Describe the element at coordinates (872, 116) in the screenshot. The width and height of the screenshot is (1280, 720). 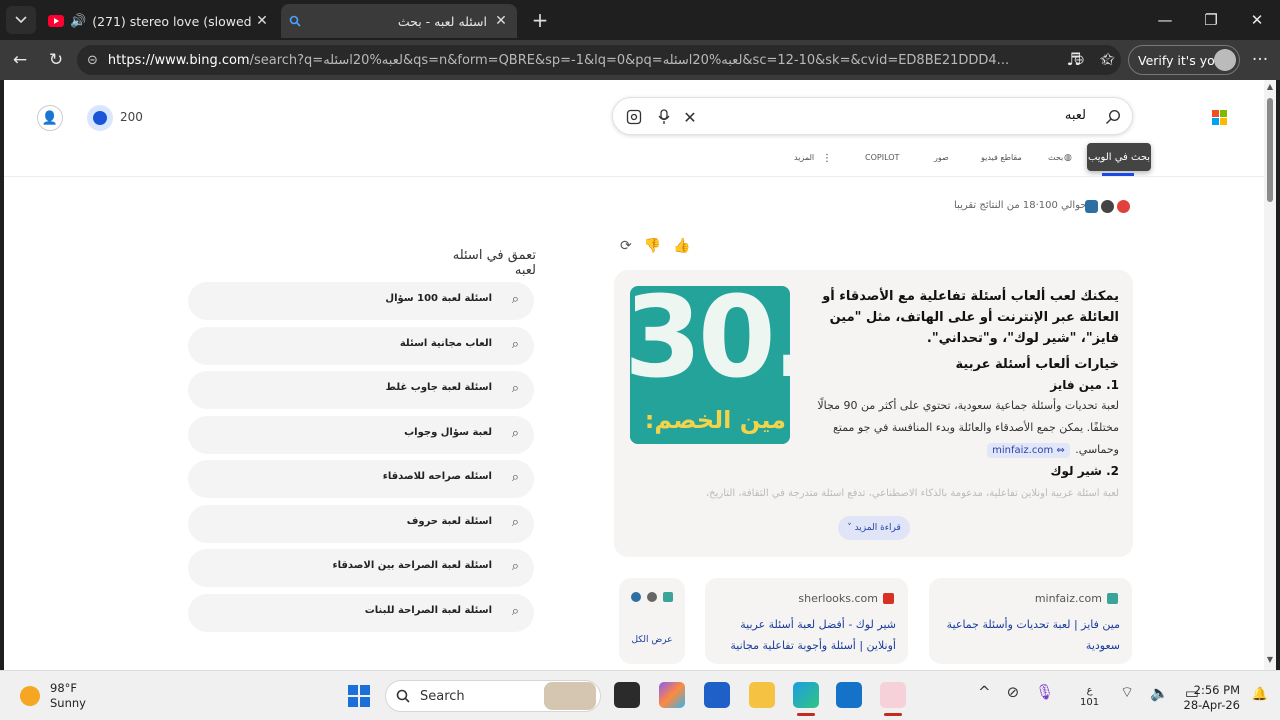
I see `search-box: ✕ لعبه` at that location.